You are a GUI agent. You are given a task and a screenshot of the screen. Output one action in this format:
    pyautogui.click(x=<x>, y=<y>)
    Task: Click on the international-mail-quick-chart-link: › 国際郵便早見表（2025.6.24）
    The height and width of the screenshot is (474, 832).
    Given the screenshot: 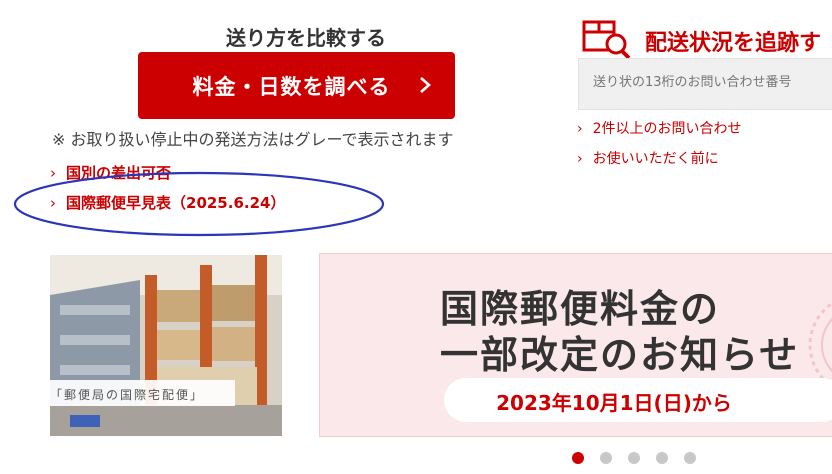 What is the action you would take?
    pyautogui.click(x=167, y=202)
    